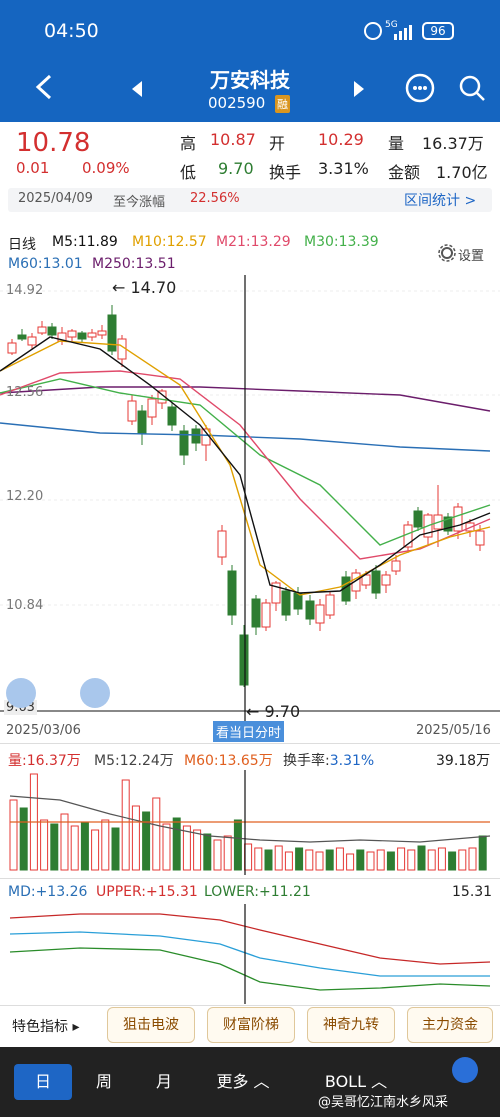 This screenshot has width=500, height=1117. Describe the element at coordinates (188, 143) in the screenshot. I see `high-label: 高` at that location.